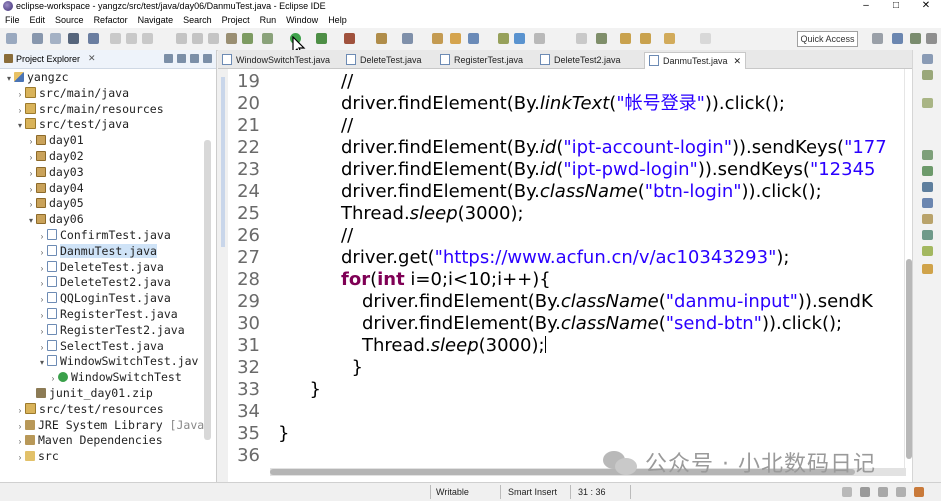  I want to click on editor-tab: DeleteTest.java, so click(384, 60).